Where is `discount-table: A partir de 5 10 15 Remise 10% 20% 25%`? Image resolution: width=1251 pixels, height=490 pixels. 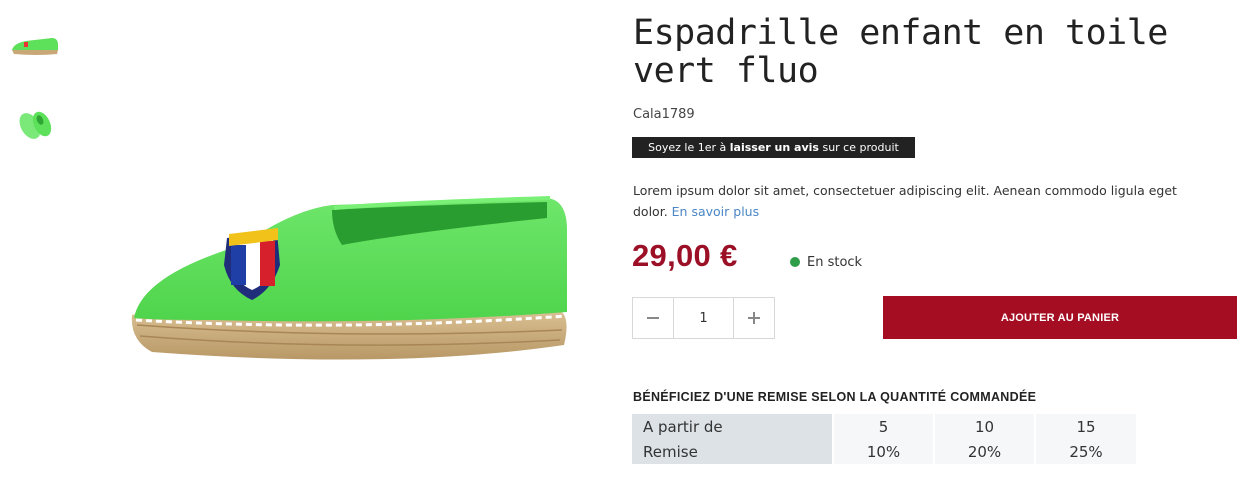
discount-table: A partir de 5 10 15 Remise 10% 20% 25% is located at coordinates (884, 439).